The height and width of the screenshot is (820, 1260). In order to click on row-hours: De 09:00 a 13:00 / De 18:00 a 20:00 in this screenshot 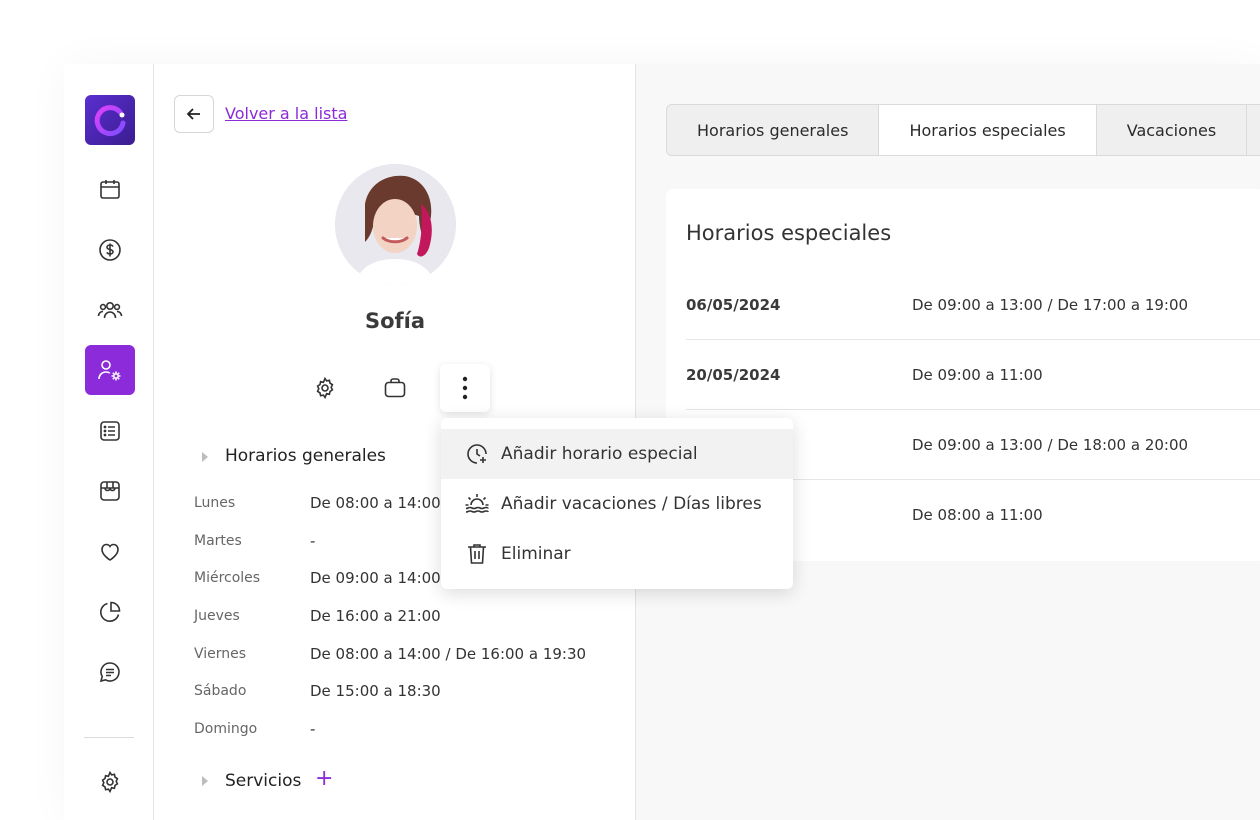, I will do `click(1050, 445)`.